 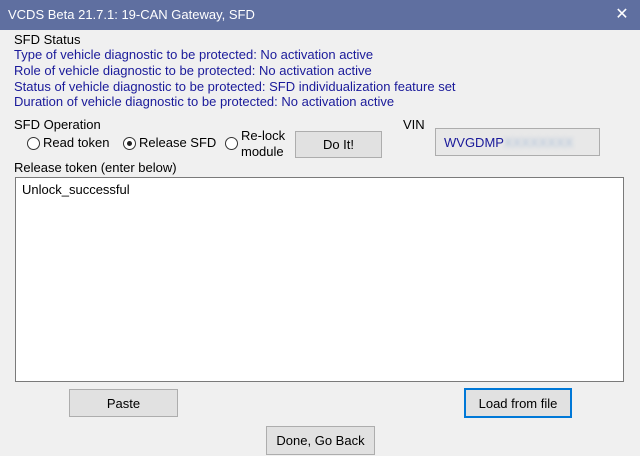 What do you see at coordinates (95, 167) in the screenshot?
I see `release-token-label: Release token (enter below)` at bounding box center [95, 167].